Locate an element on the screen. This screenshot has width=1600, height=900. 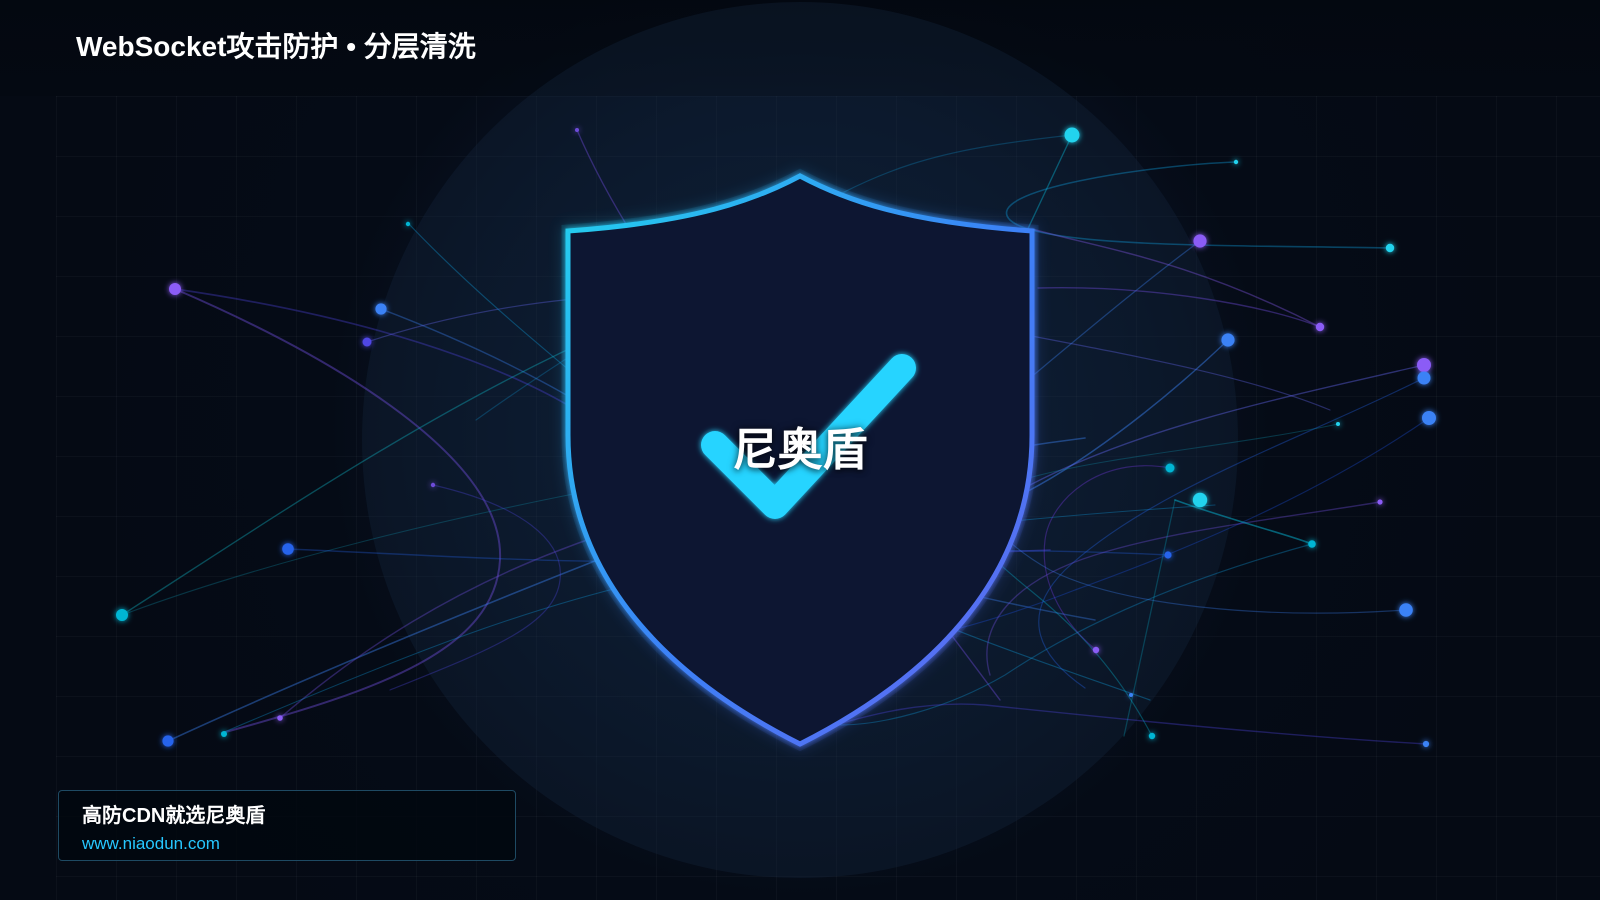
promo-headline: 高防CDN就选尼奥盾 is located at coordinates (174, 816).